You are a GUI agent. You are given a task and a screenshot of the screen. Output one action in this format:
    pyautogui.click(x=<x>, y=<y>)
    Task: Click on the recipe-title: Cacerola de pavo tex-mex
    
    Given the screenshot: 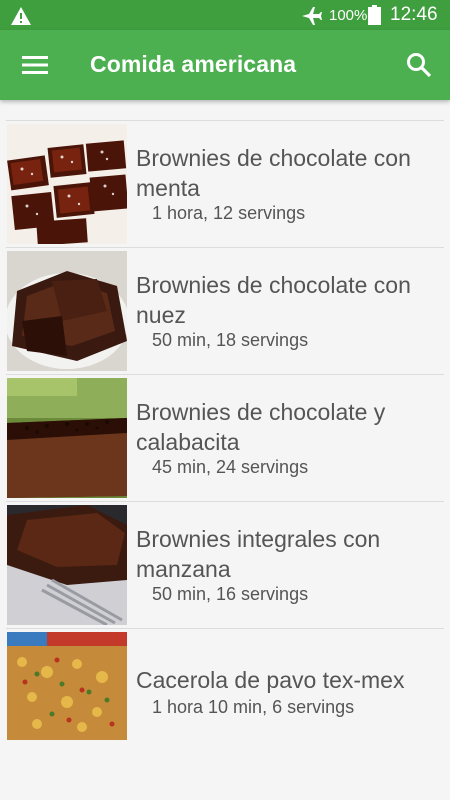 What is the action you would take?
    pyautogui.click(x=270, y=680)
    